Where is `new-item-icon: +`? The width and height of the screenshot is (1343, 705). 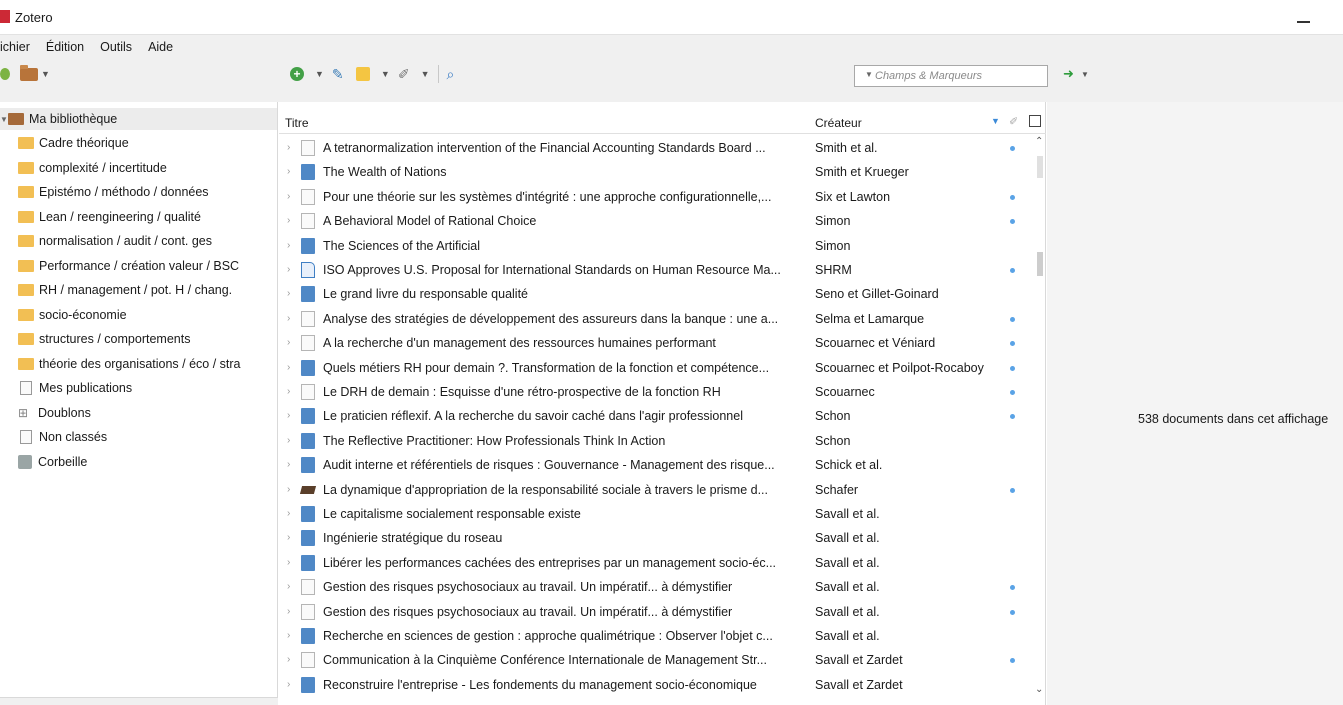 new-item-icon: + is located at coordinates (297, 74).